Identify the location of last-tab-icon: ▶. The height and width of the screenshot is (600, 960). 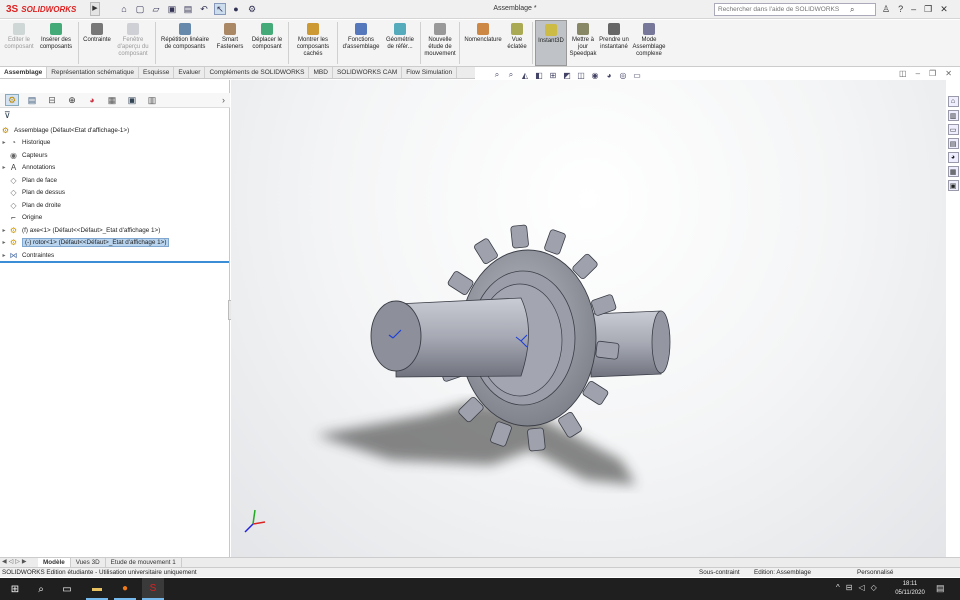
(24, 561).